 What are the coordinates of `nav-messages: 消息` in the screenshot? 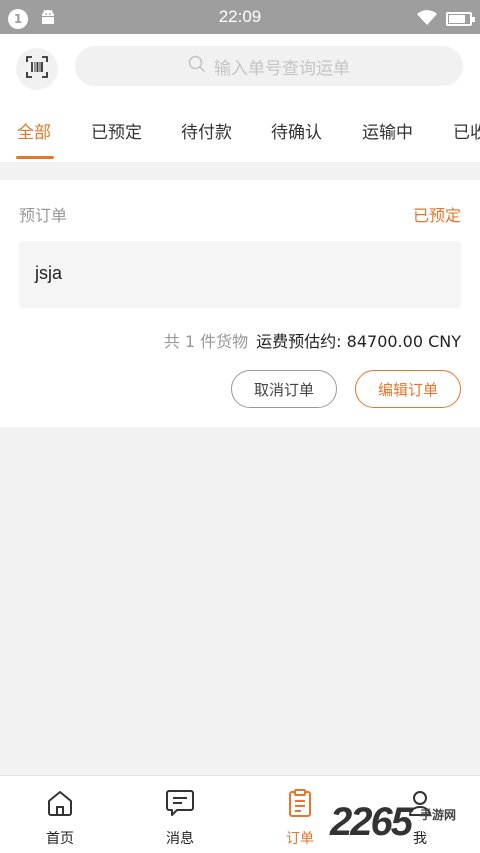 It's located at (180, 814).